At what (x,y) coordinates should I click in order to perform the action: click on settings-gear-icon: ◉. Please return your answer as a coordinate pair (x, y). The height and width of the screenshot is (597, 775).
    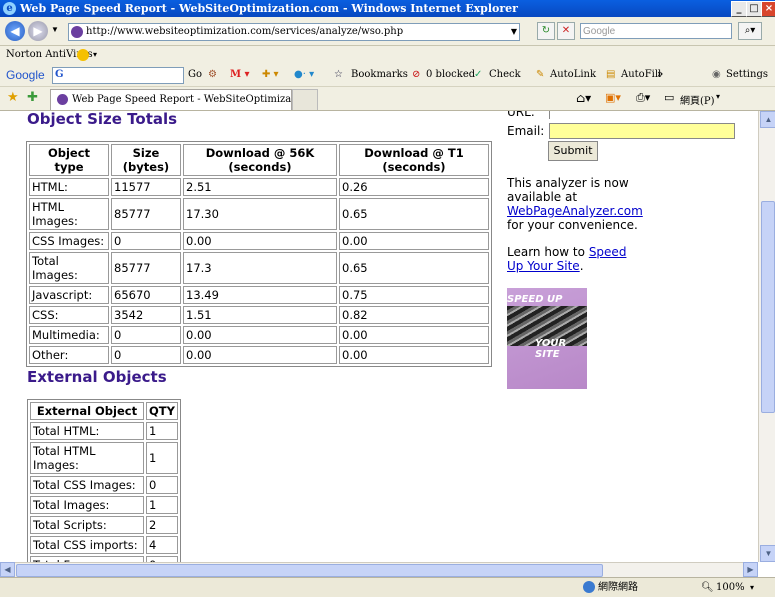
    Looking at the image, I should click on (716, 75).